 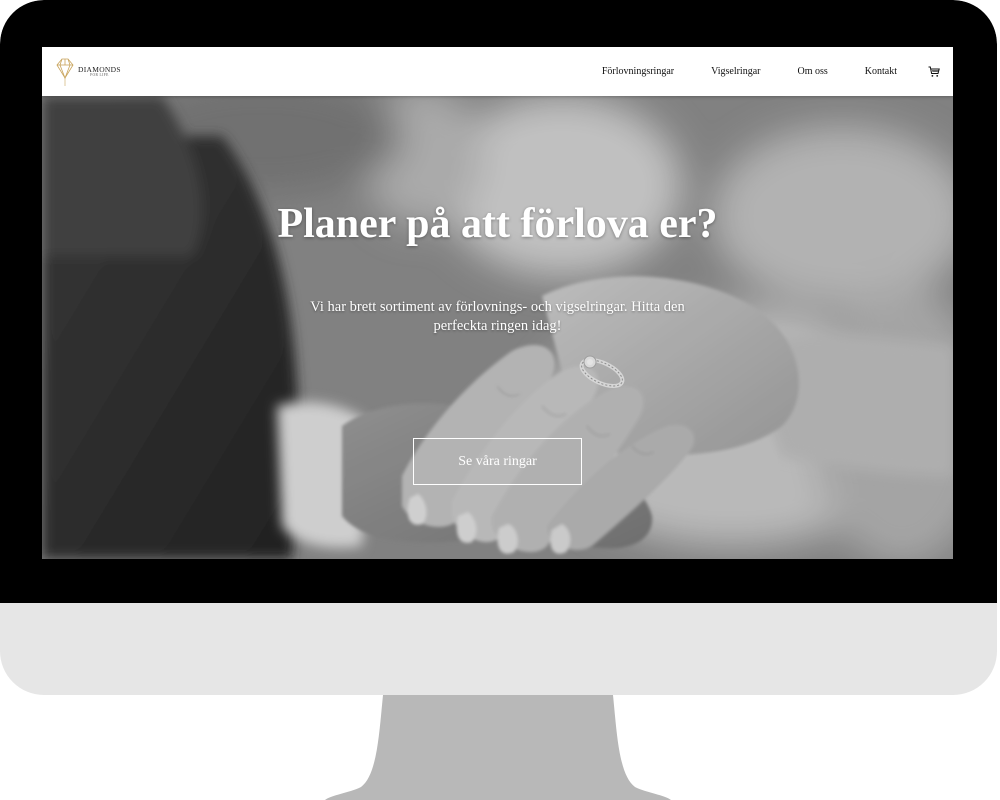 I want to click on diamond-icon, so click(x=65, y=72).